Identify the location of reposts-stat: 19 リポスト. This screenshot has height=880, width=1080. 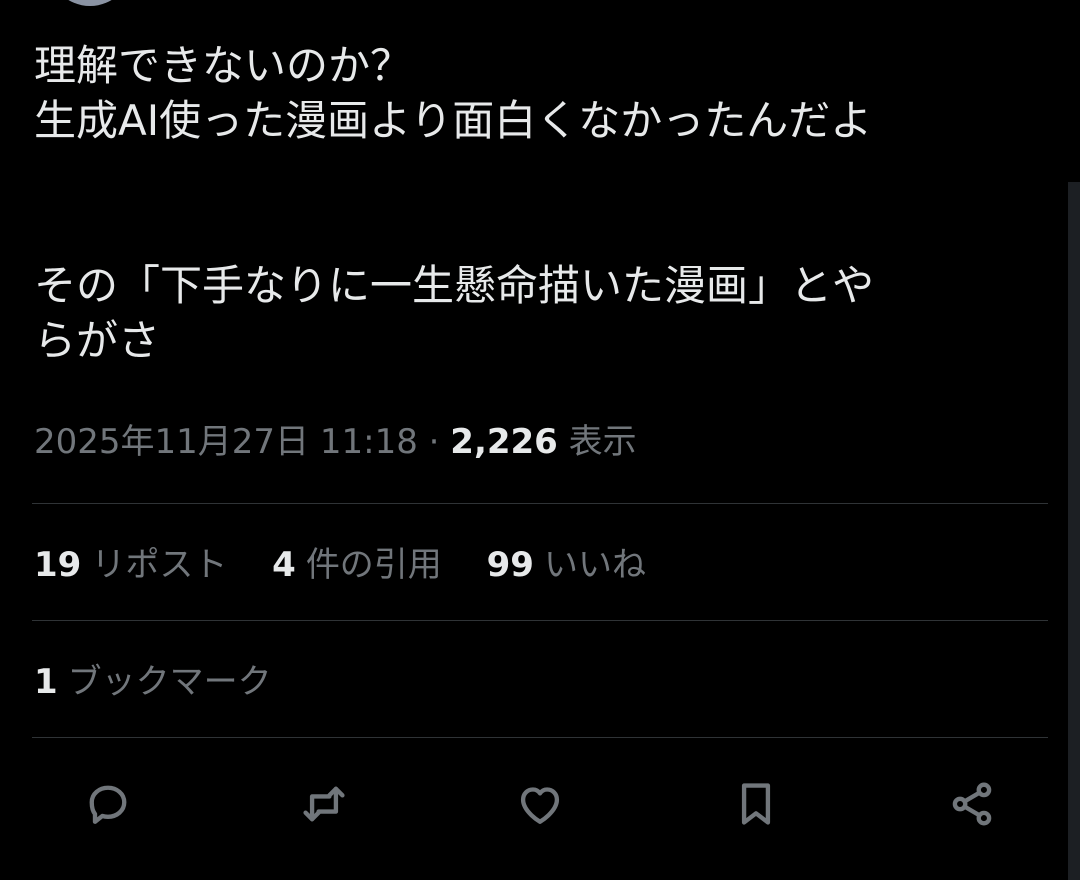
(130, 565).